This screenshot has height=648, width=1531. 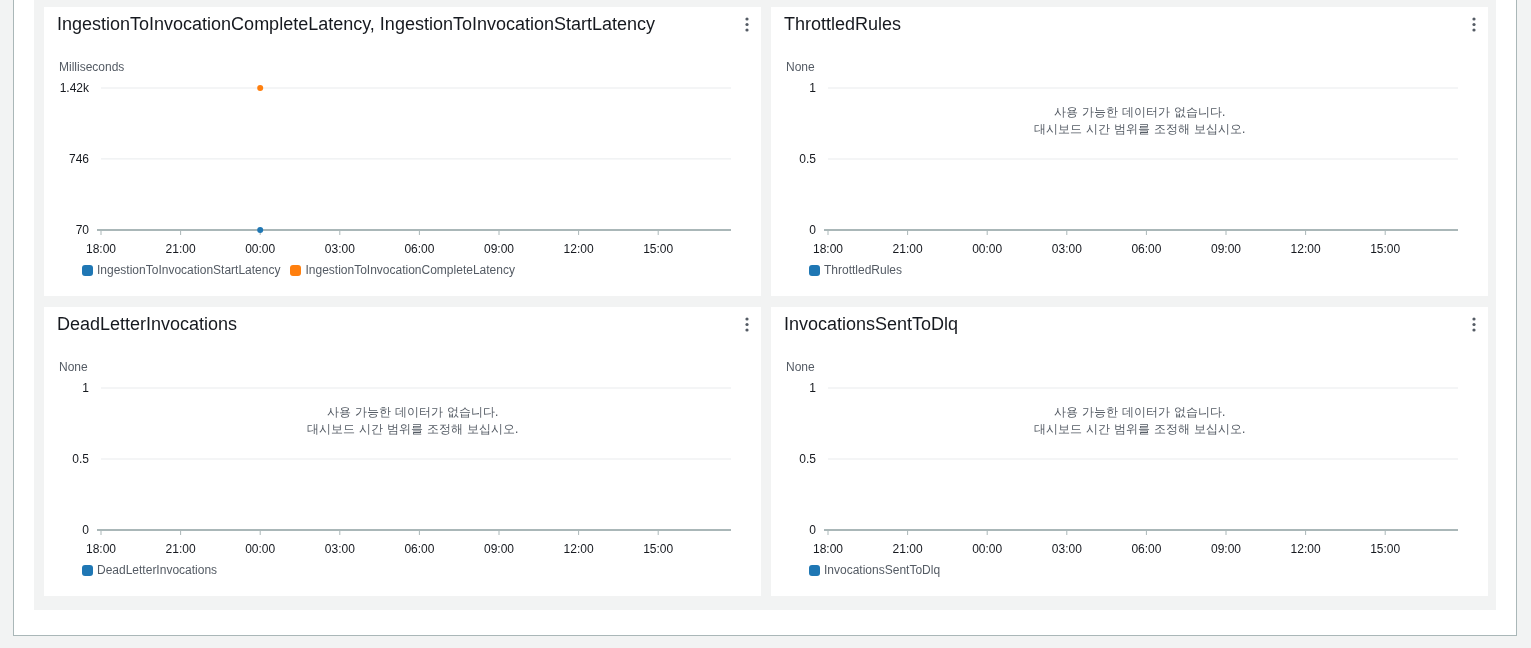 What do you see at coordinates (843, 24) in the screenshot?
I see `widget-title: ThrottledRules` at bounding box center [843, 24].